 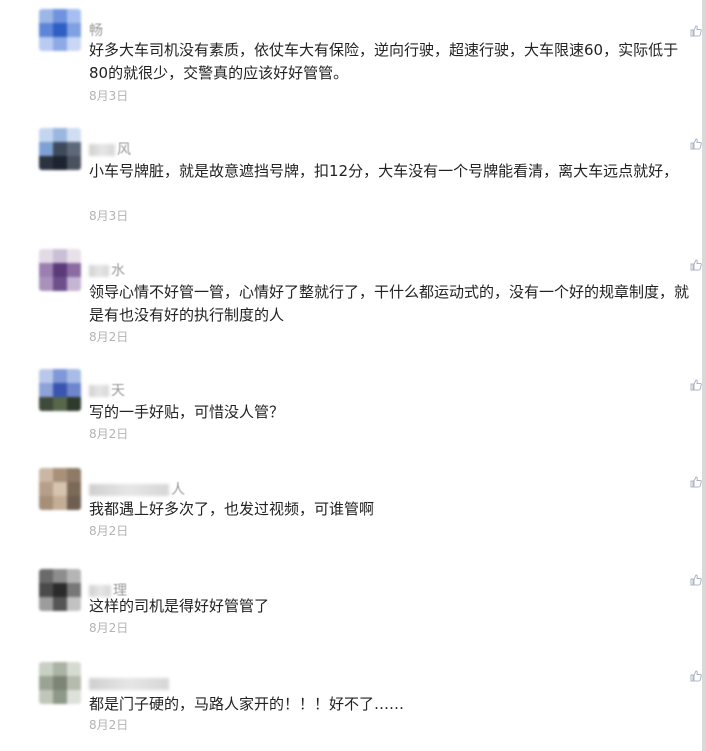 I want to click on comment-text: 小车号牌脏，就是故意遮挡号牌，扣12分，大车没有一个号牌能看清，离大车远点就好，, so click(x=384, y=171).